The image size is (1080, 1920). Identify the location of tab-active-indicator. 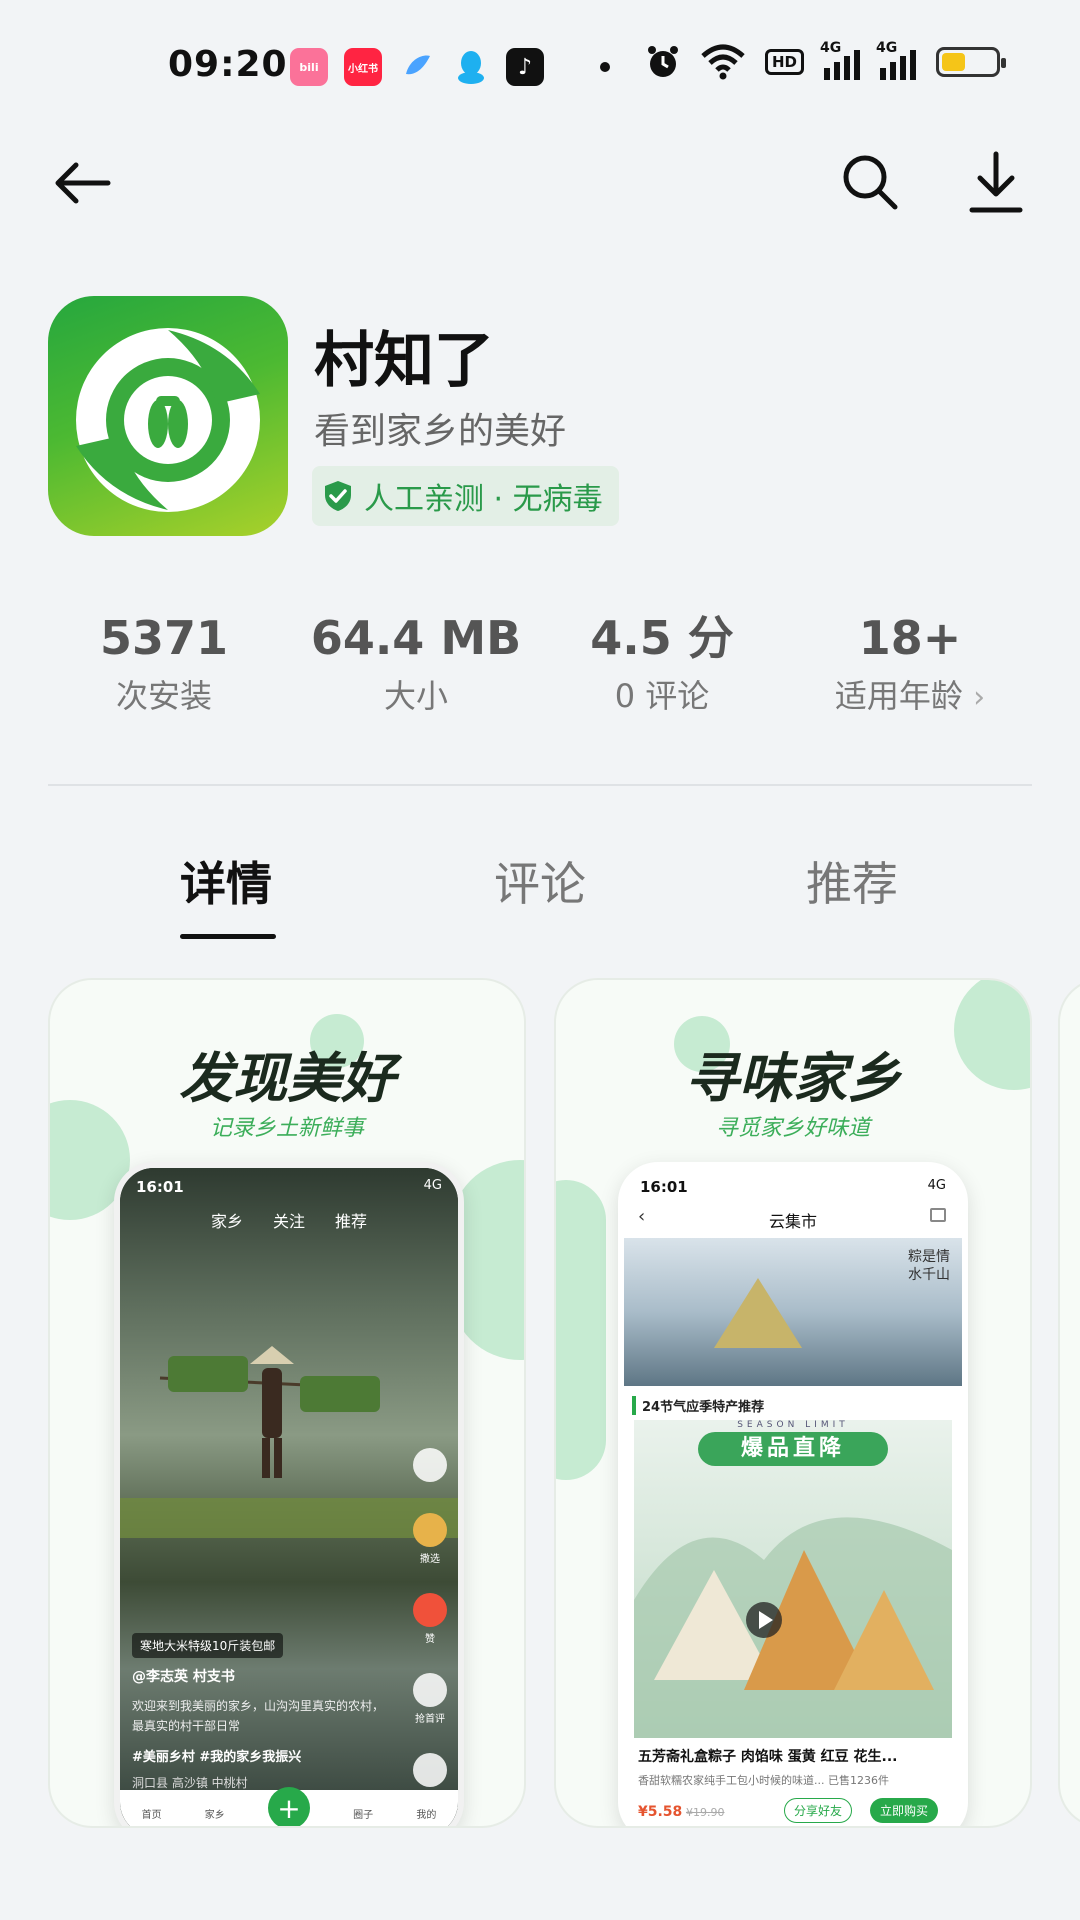
(228, 936).